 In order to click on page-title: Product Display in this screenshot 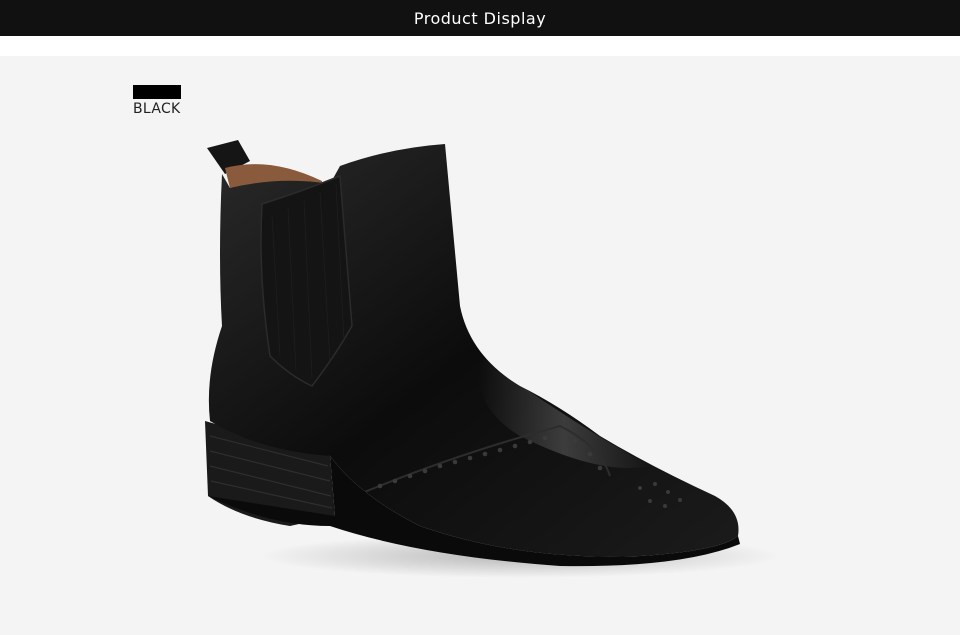, I will do `click(480, 18)`.